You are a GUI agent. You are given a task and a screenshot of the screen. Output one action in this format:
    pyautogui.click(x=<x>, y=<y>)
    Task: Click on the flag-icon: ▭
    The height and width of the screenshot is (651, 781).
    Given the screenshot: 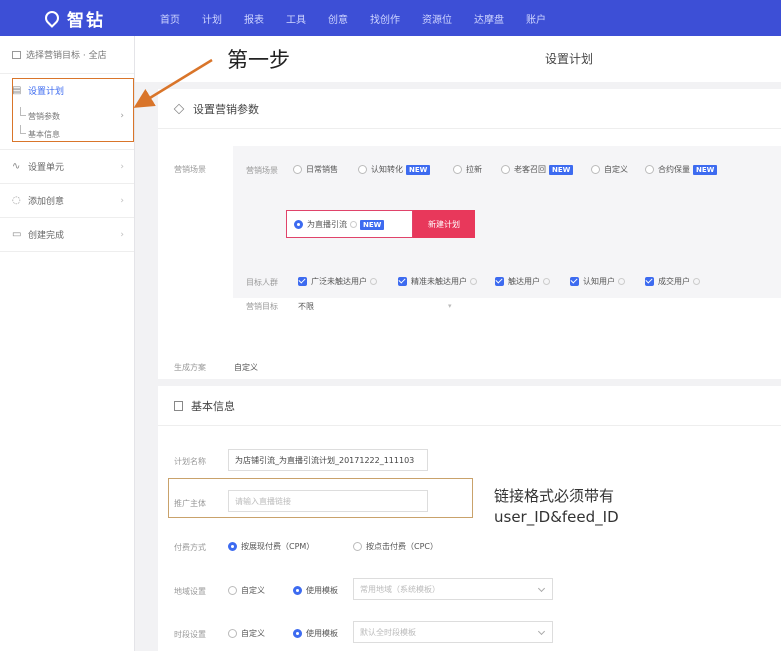 What is the action you would take?
    pyautogui.click(x=17, y=234)
    